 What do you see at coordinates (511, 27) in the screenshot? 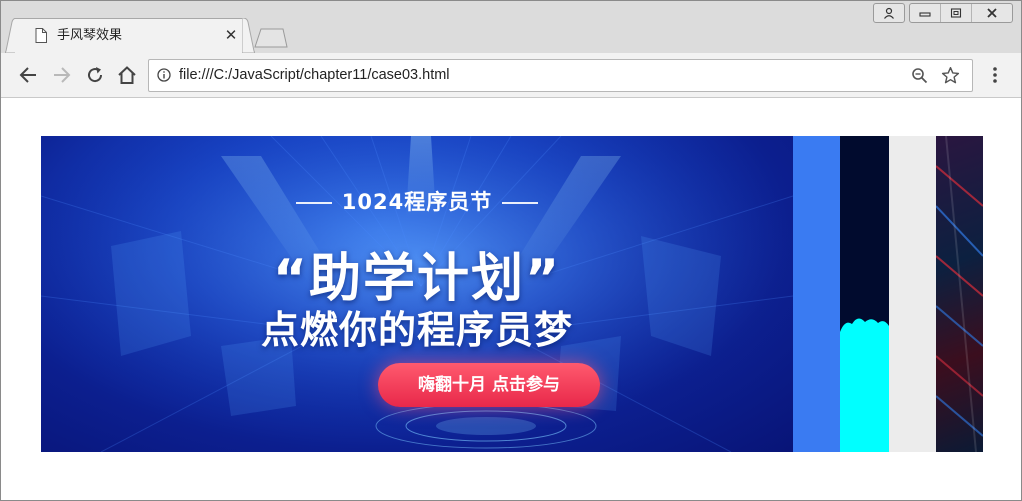
I see `title-bar: 手风琴效果 ✕` at bounding box center [511, 27].